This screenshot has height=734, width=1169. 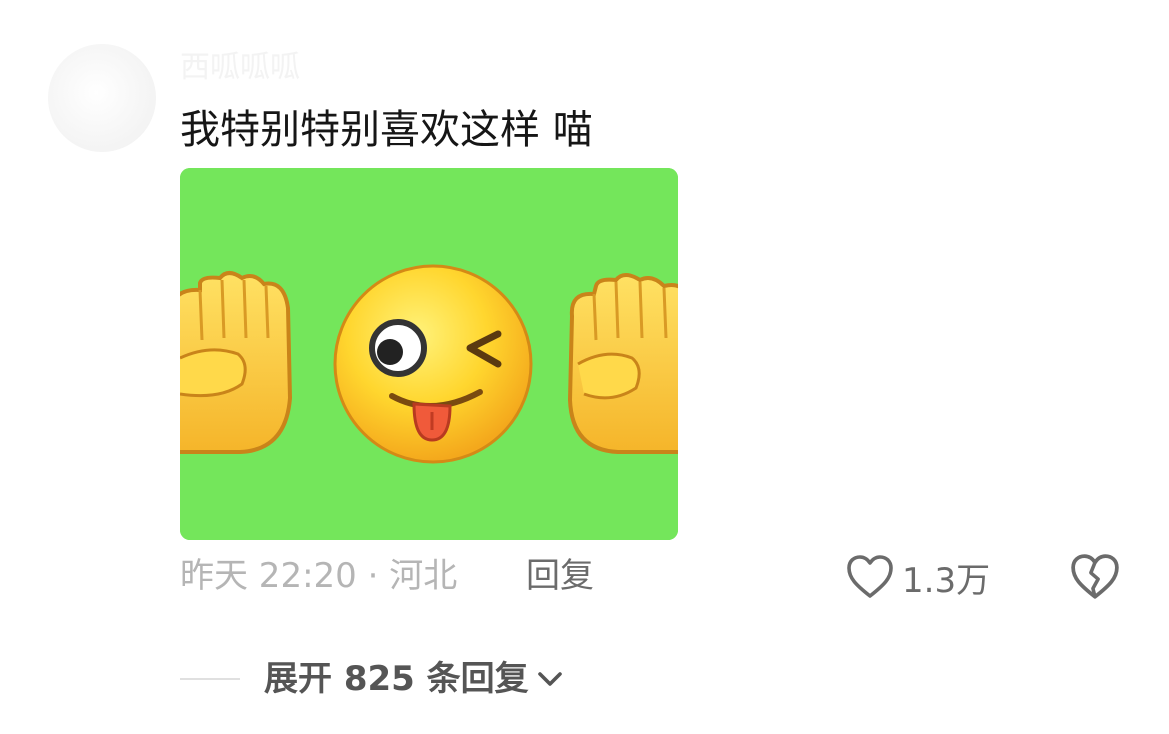 What do you see at coordinates (946, 580) in the screenshot?
I see `like-count: 1.3万` at bounding box center [946, 580].